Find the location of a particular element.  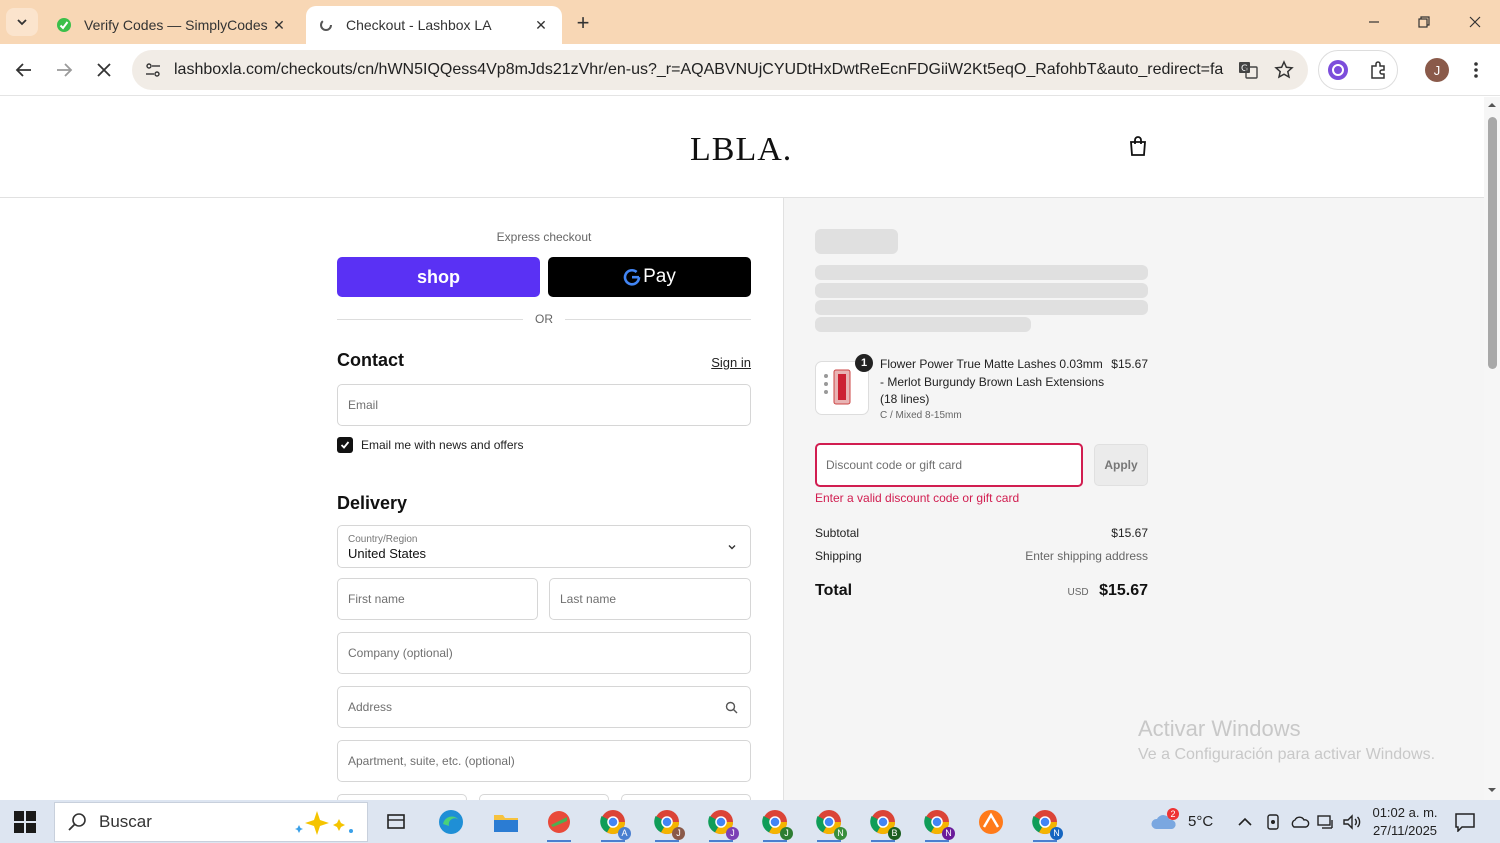

minimize-button is located at coordinates (1374, 22).